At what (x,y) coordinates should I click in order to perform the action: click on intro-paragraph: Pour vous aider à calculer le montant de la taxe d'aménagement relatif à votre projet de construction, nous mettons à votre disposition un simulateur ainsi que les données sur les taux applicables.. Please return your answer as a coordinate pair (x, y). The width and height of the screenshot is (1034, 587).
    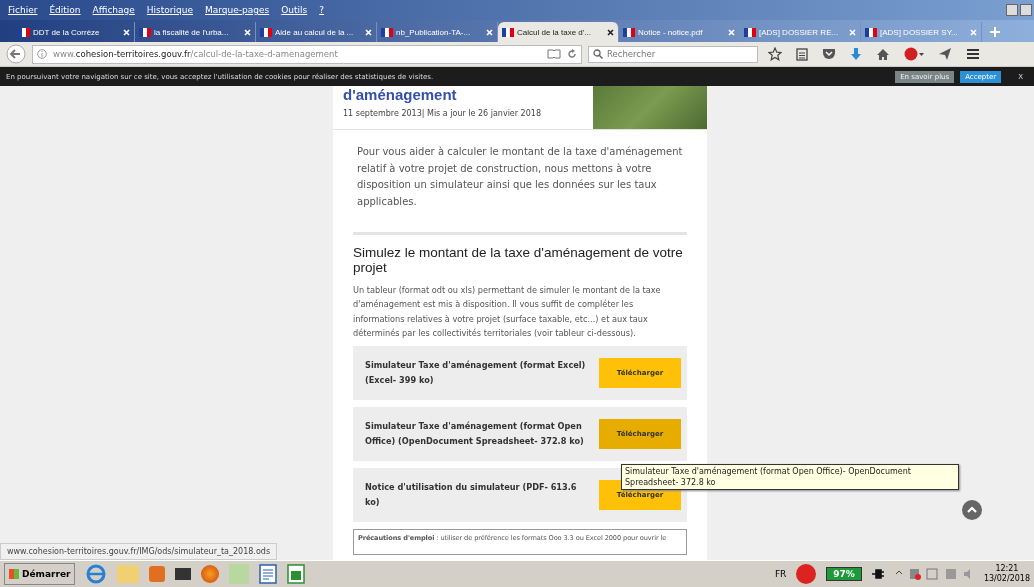
    Looking at the image, I should click on (520, 177).